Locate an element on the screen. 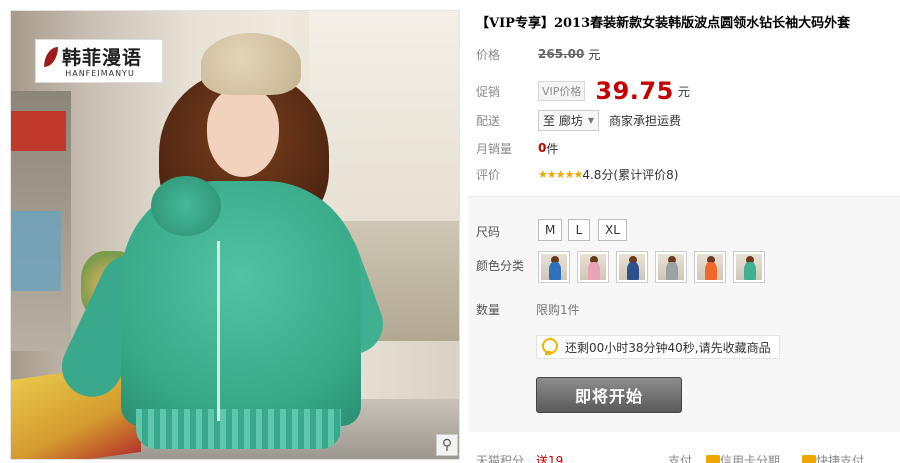 The height and width of the screenshot is (463, 900). caret-down-icon: ▼ is located at coordinates (590, 120).